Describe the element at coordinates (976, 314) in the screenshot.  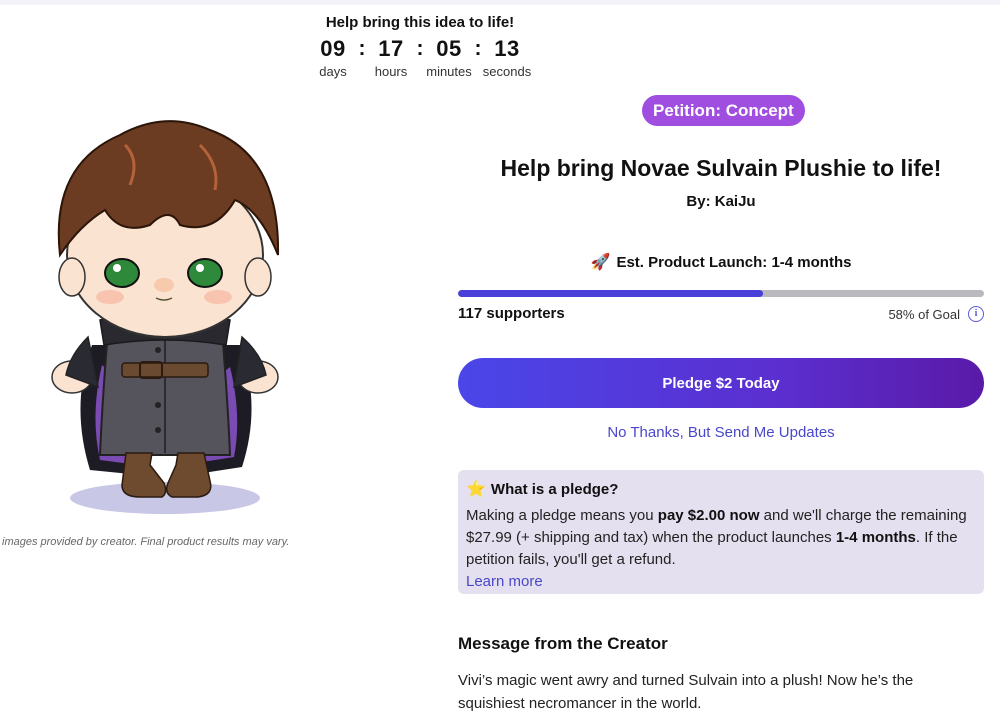
I see `info-icon: i` at that location.